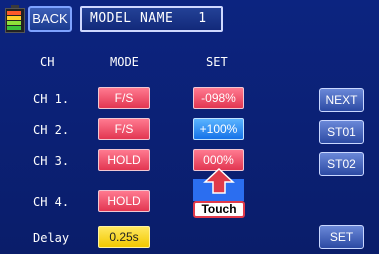  What do you see at coordinates (51, 202) in the screenshot?
I see `row-label-ch4: CH 4.` at bounding box center [51, 202].